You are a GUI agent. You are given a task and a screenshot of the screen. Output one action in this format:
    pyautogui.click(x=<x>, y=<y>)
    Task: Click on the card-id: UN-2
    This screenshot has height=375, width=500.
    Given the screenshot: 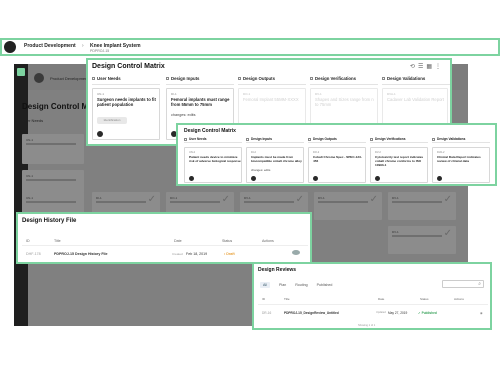 What is the action you would take?
    pyautogui.click(x=192, y=152)
    